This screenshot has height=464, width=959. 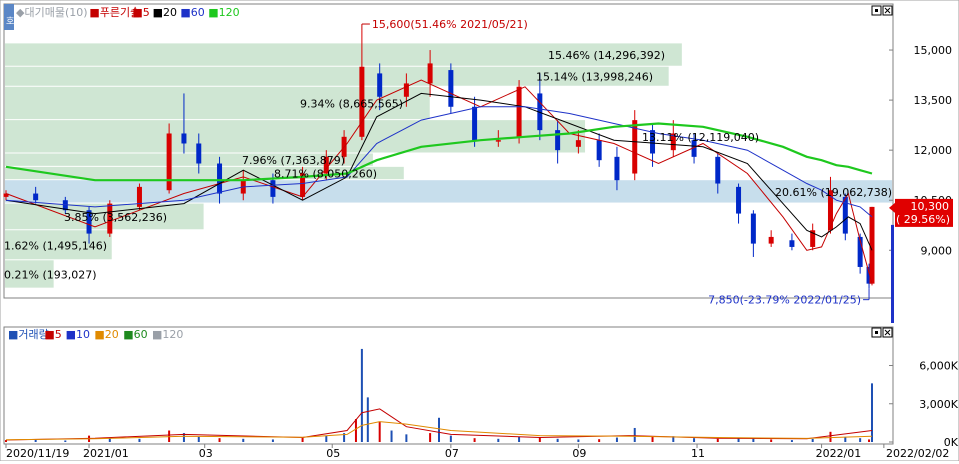 What do you see at coordinates (223, 12) in the screenshot?
I see `price-legend-item: ■120` at bounding box center [223, 12].